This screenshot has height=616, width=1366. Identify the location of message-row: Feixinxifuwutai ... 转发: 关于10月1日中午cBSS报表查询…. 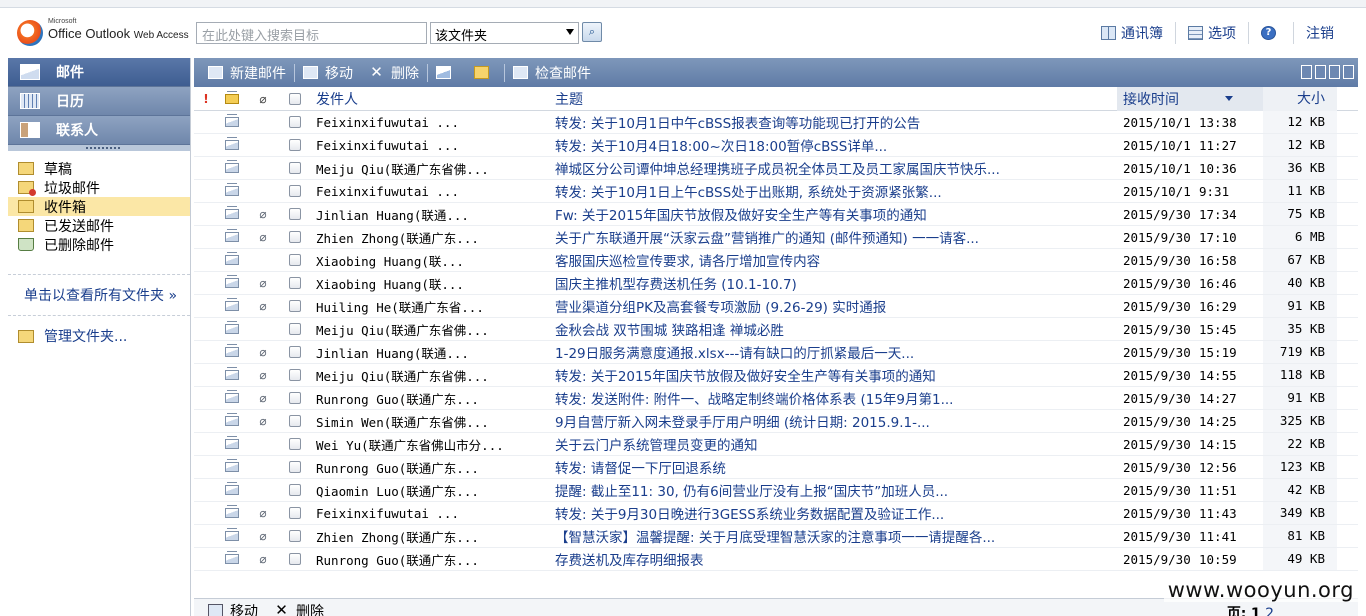
(776, 122).